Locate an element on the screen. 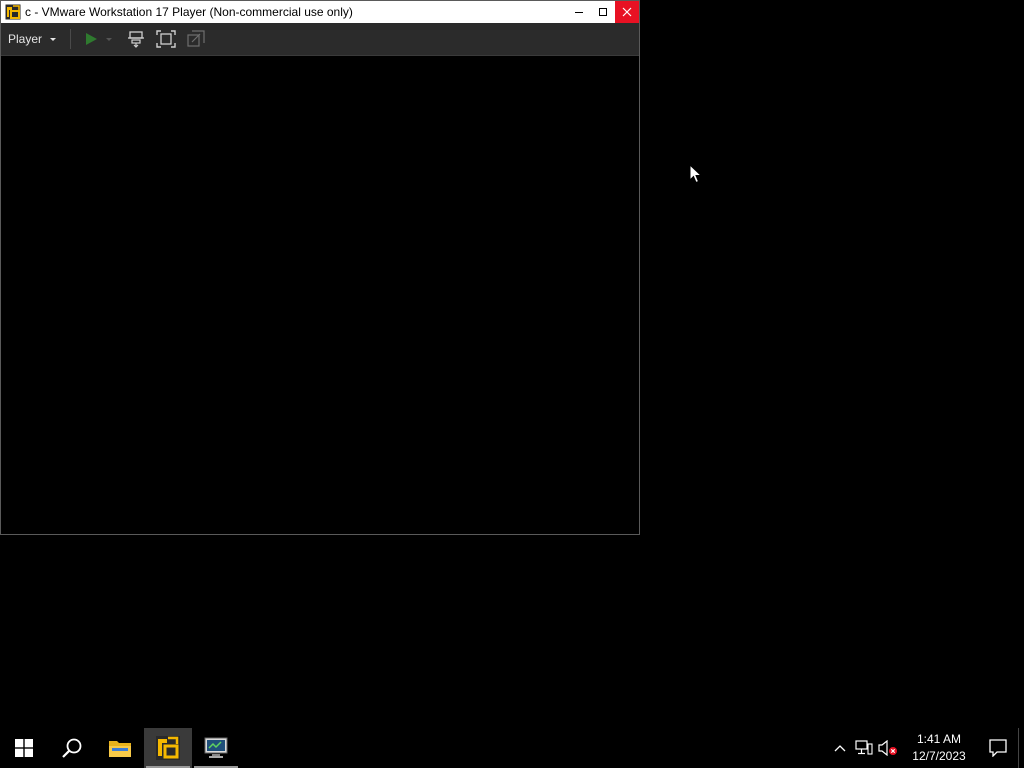 The width and height of the screenshot is (1024, 768). clock-time: 1:41 AM is located at coordinates (939, 739).